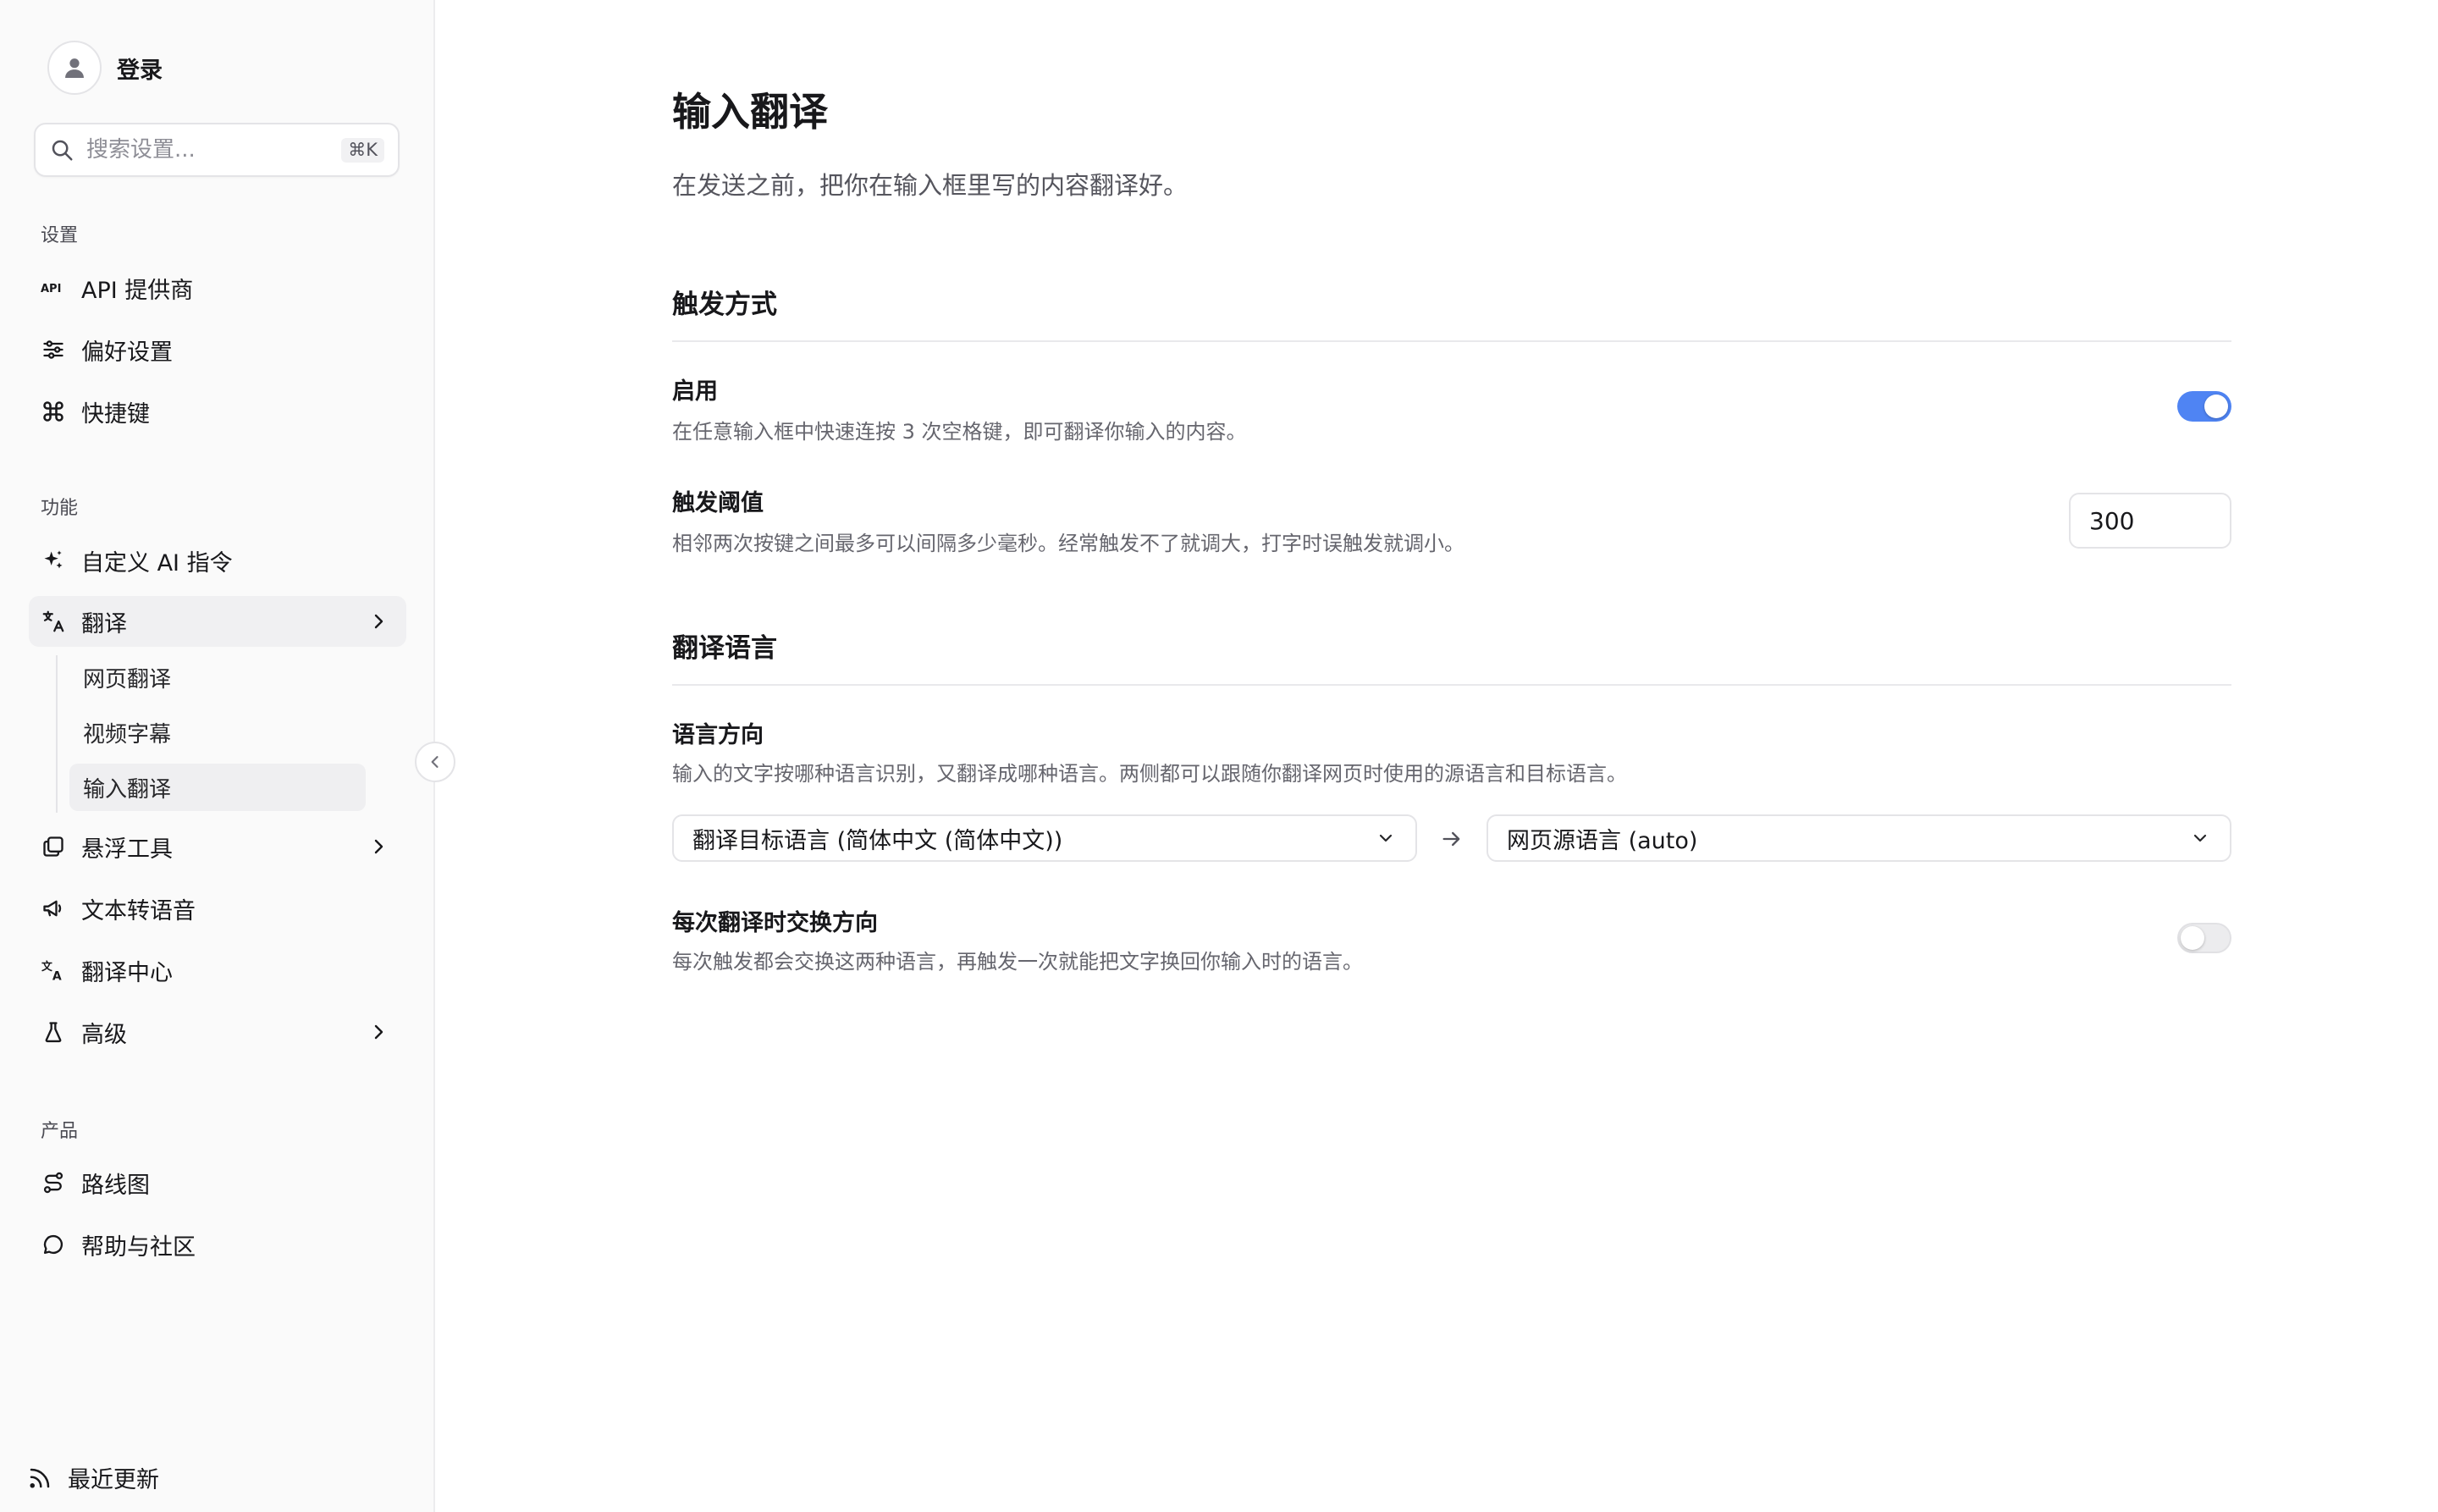 This screenshot has width=2438, height=1512. I want to click on layers-icon, so click(53, 846).